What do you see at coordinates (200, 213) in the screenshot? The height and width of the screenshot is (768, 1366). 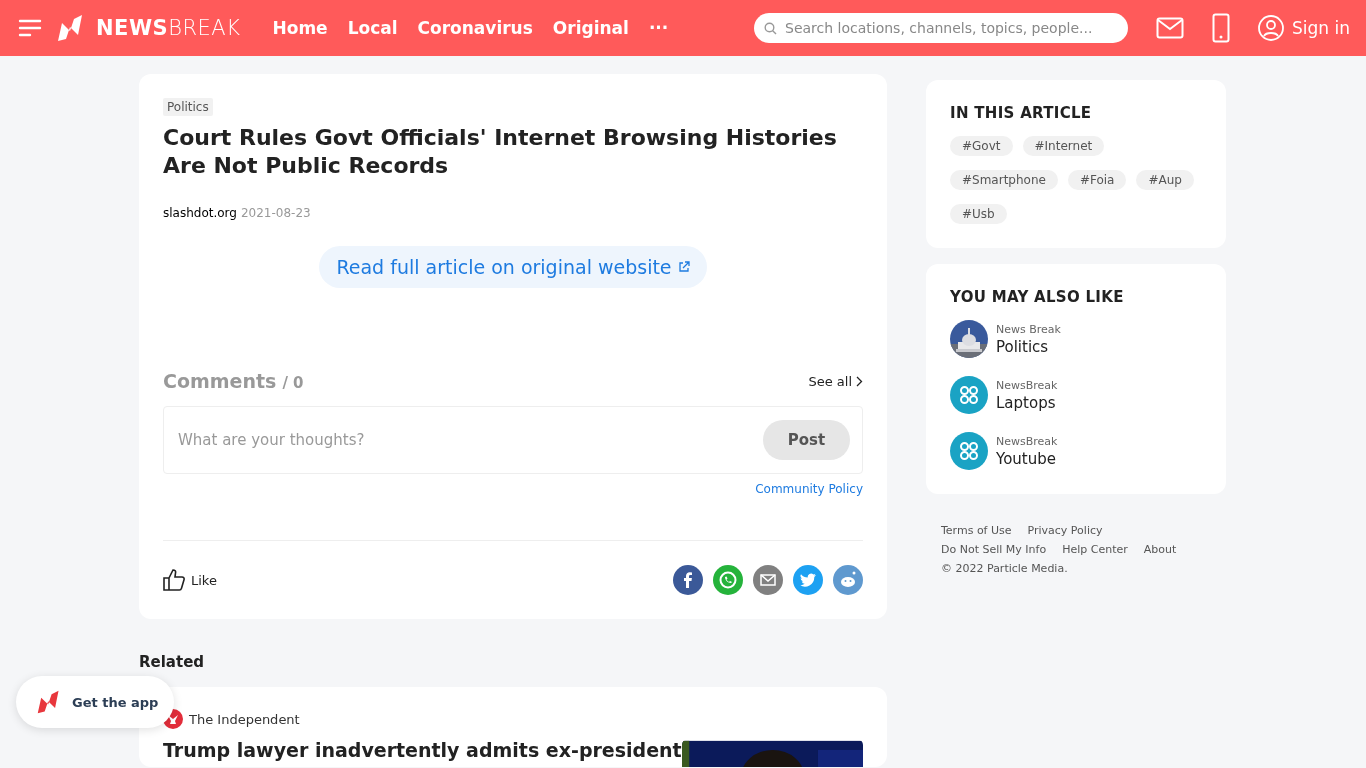 I see `source-name: slashdot.org` at bounding box center [200, 213].